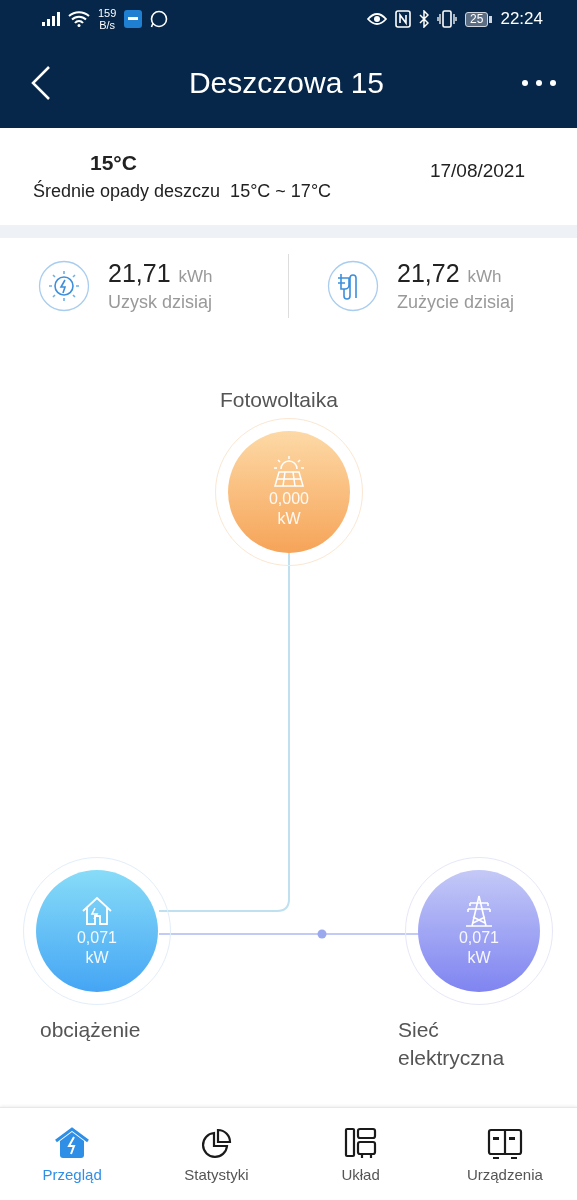 This screenshot has width=577, height=1200. What do you see at coordinates (133, 19) in the screenshot?
I see `app-icon` at bounding box center [133, 19].